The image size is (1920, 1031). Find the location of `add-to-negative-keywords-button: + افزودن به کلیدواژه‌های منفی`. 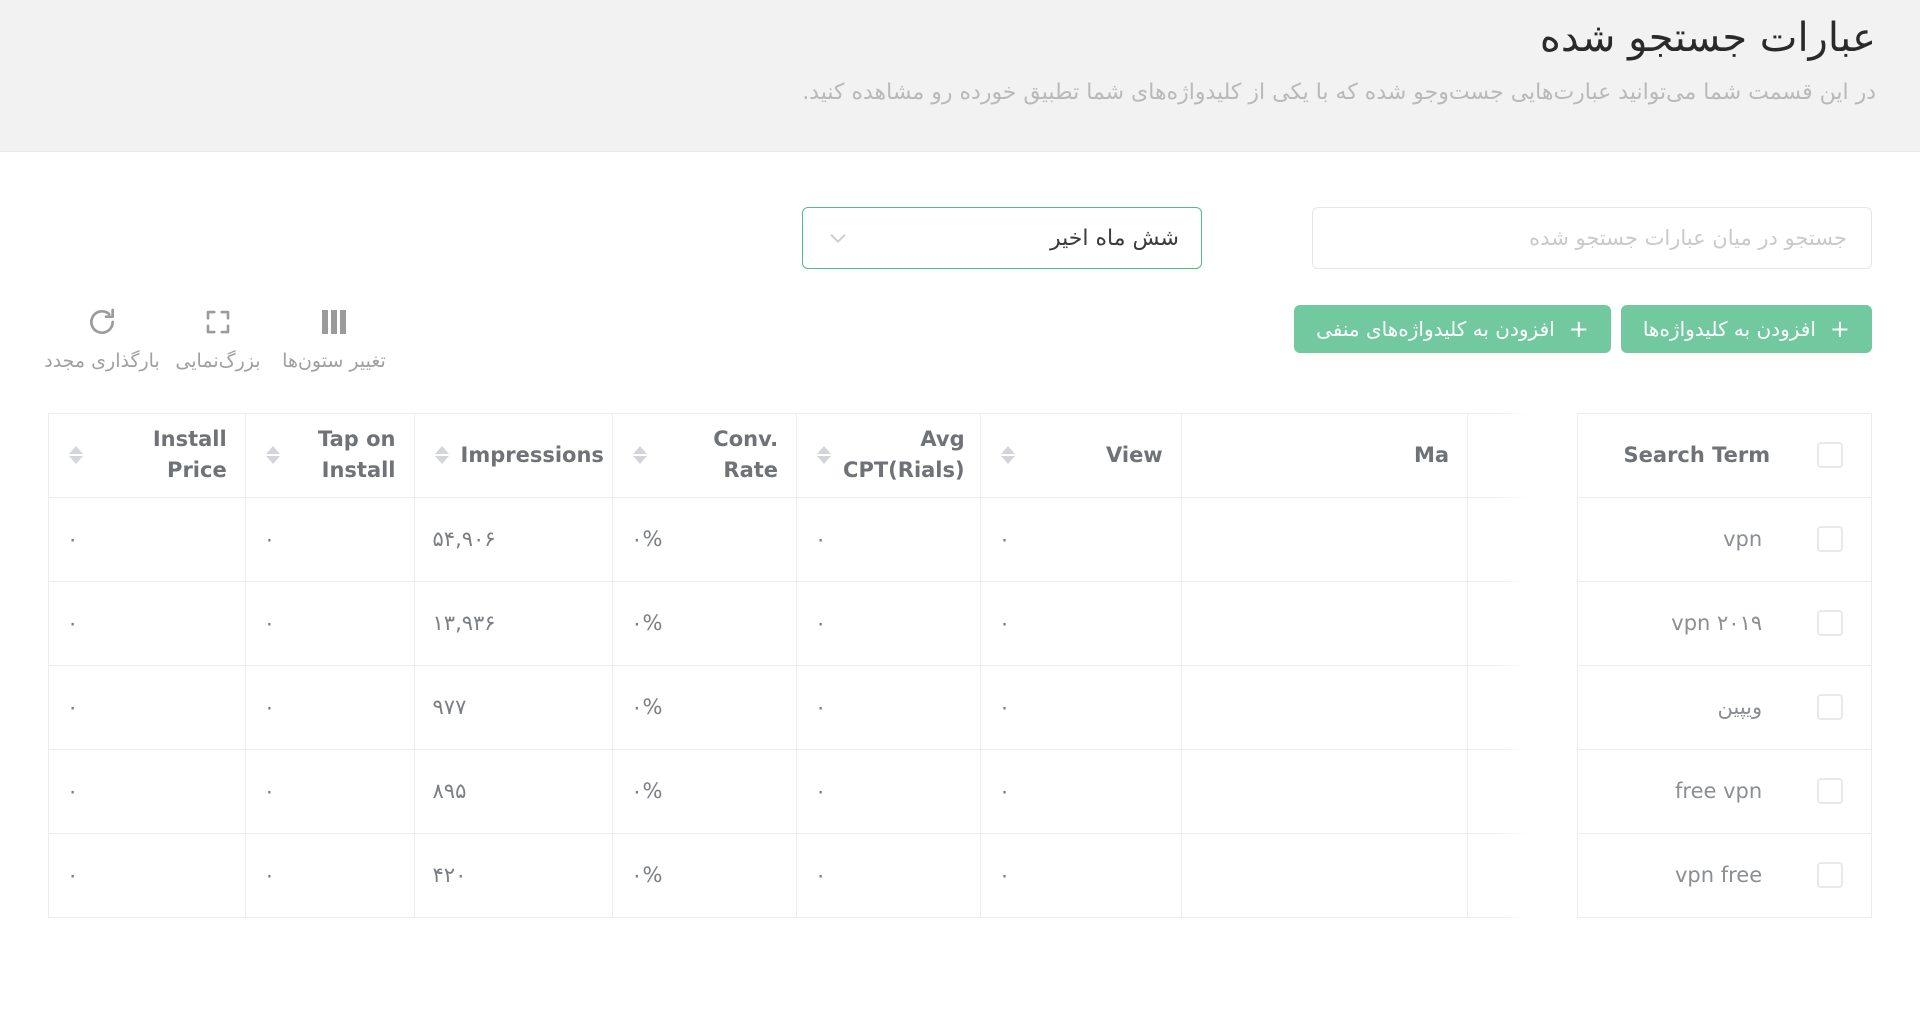

add-to-negative-keywords-button: + افزودن به کلیدواژه‌های منفی is located at coordinates (1452, 329).